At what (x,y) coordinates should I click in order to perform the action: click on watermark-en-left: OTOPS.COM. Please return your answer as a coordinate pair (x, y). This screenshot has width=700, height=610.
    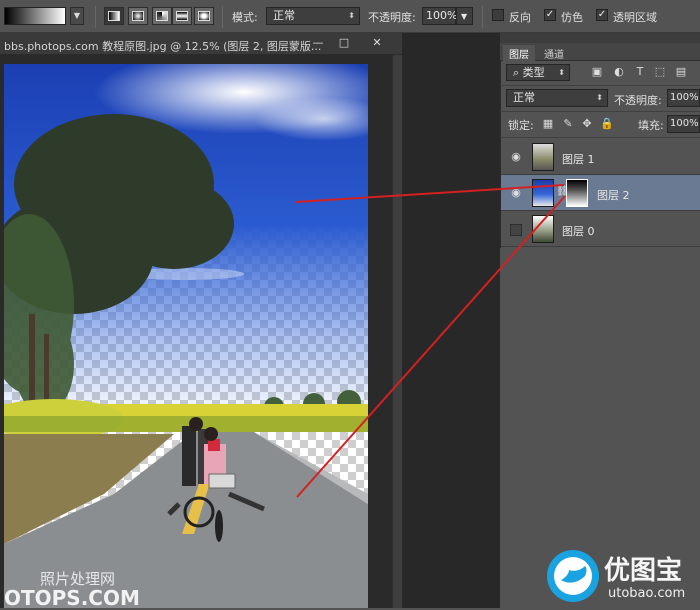
    Looking at the image, I should click on (72, 598).